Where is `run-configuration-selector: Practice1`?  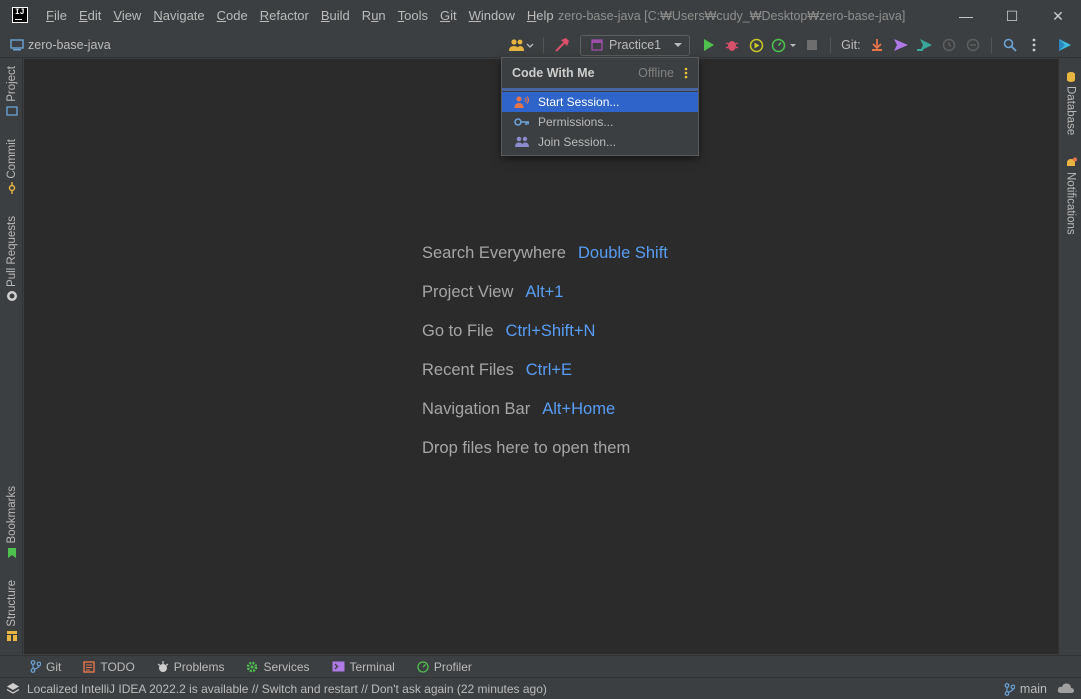
run-configuration-selector: Practice1 is located at coordinates (635, 45).